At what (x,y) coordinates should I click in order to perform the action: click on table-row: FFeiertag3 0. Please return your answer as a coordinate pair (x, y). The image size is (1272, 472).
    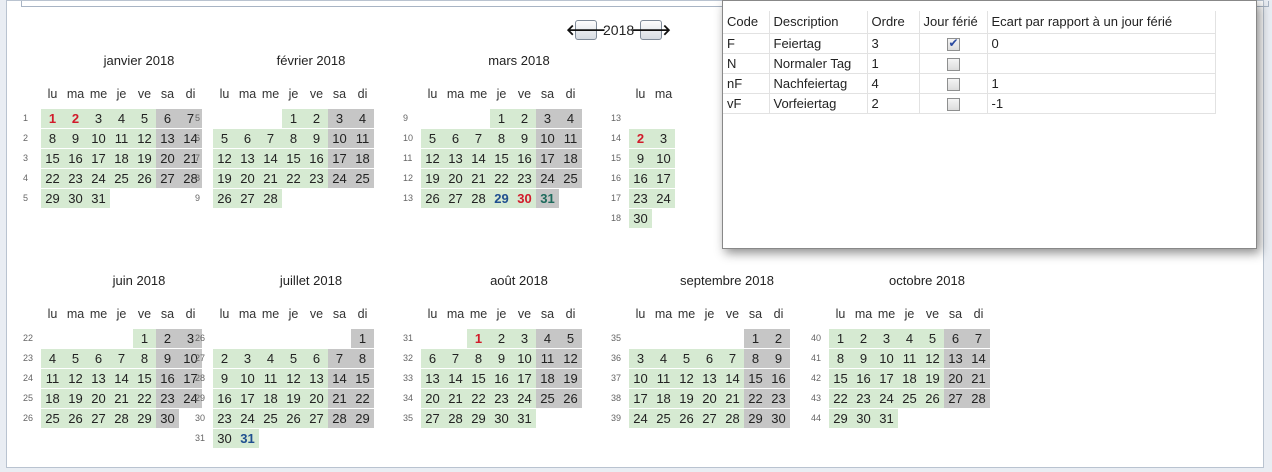
    Looking at the image, I should click on (969, 42).